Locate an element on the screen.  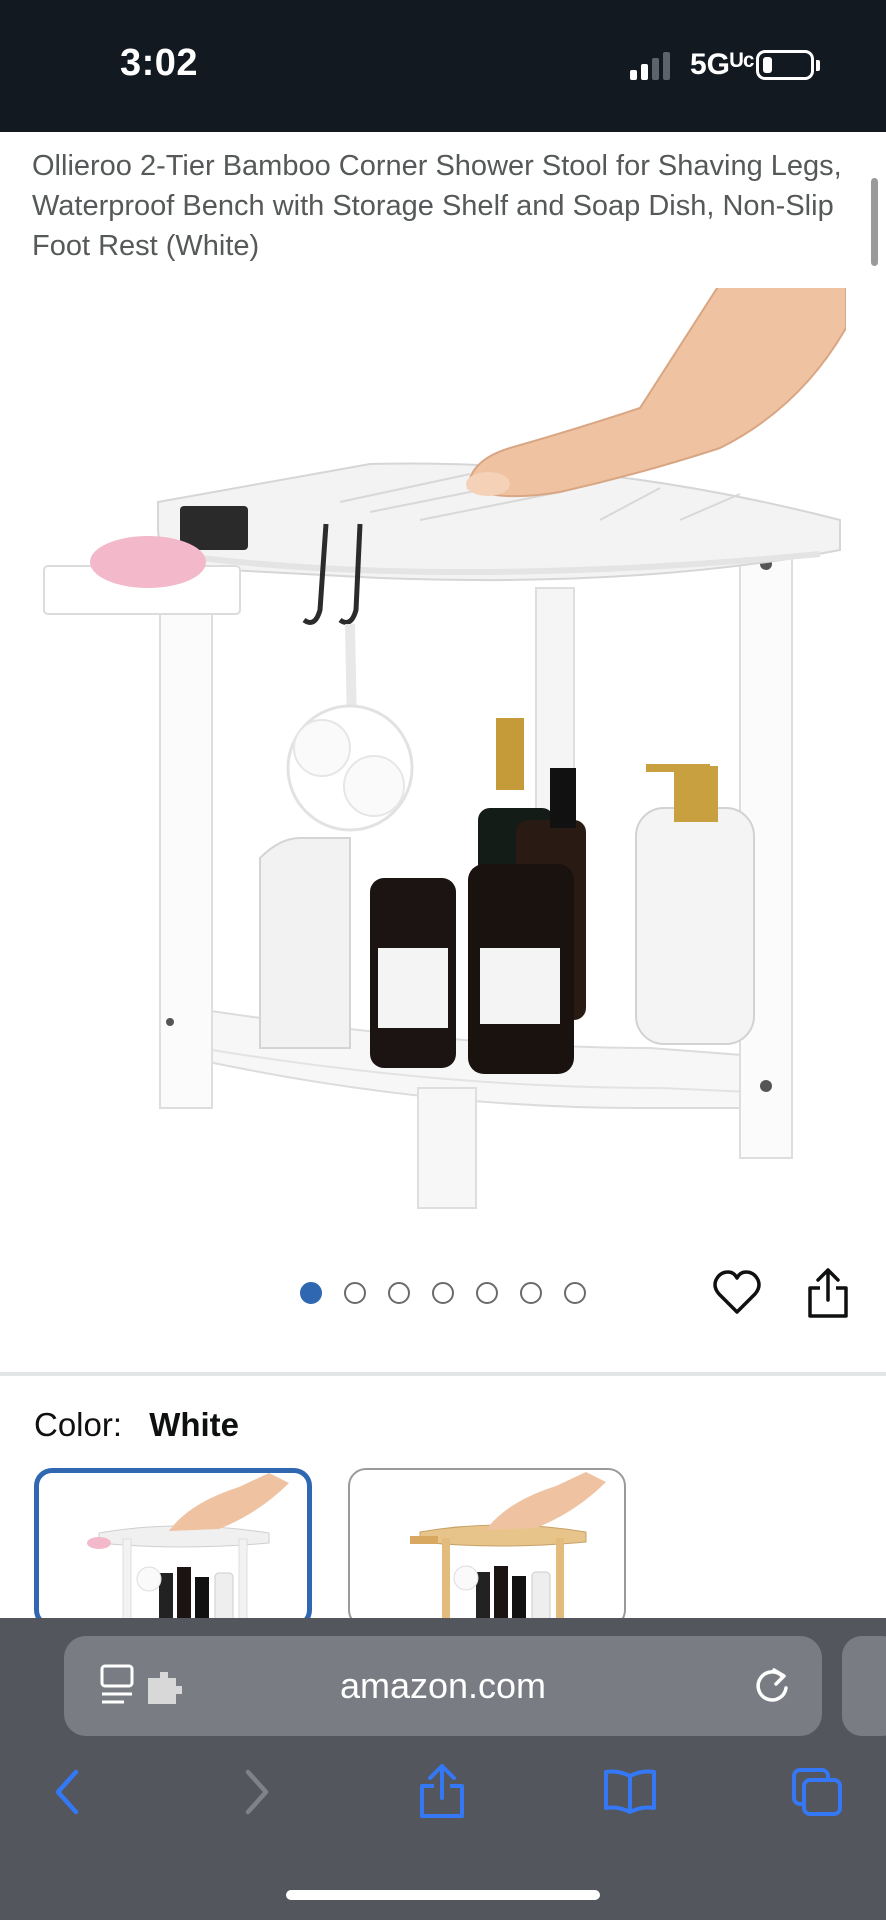
color-swatch-white is located at coordinates (173, 1548).